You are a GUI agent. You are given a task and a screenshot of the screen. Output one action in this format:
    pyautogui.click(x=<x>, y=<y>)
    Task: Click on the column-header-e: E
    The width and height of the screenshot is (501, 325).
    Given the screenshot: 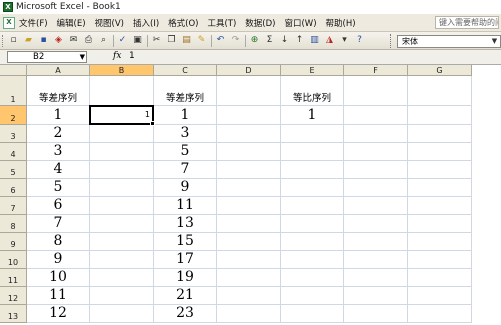 What is the action you would take?
    pyautogui.click(x=312, y=70)
    